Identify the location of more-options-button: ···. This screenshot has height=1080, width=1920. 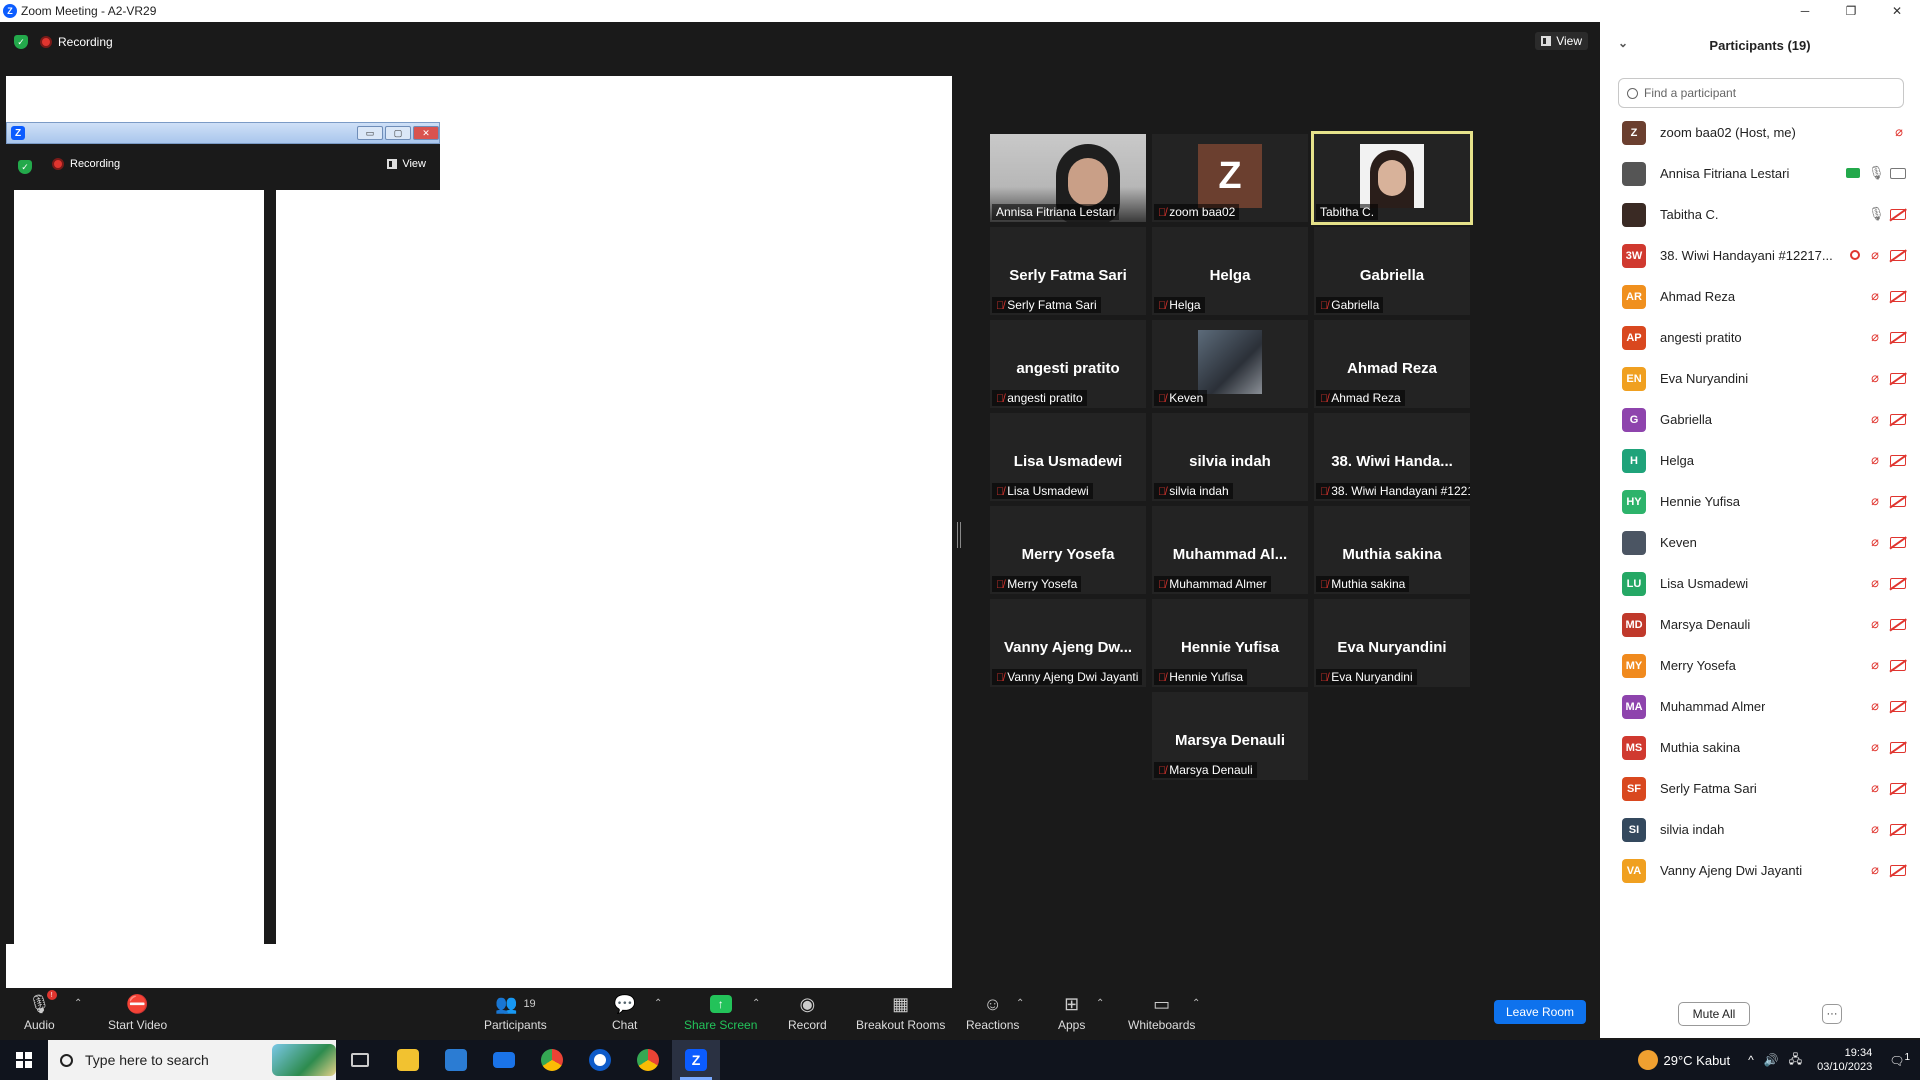
(1832, 1014).